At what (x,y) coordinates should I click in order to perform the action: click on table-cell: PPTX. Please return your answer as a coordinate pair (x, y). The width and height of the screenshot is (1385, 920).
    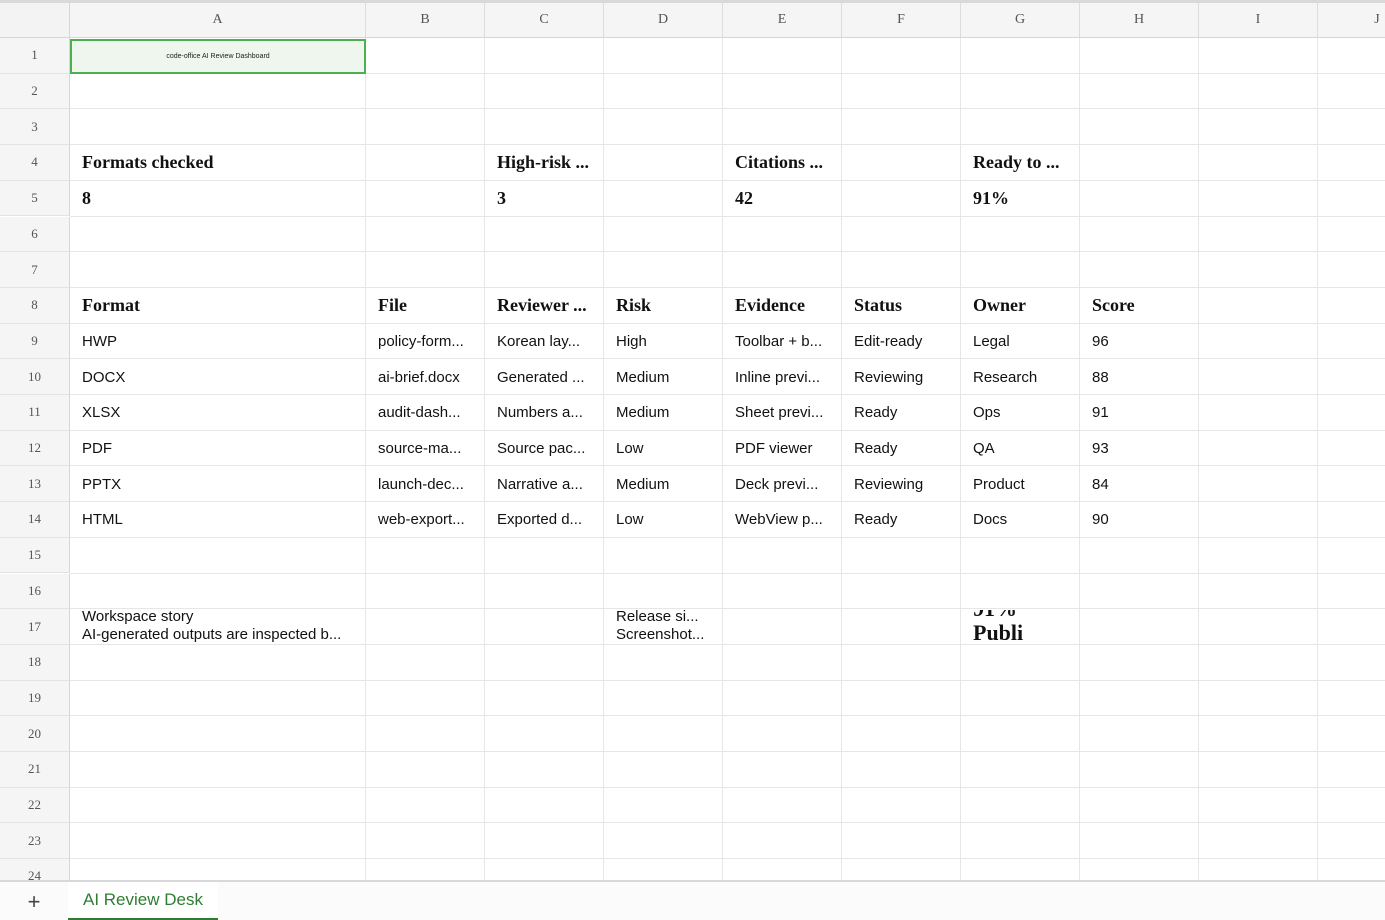
    Looking at the image, I should click on (218, 484).